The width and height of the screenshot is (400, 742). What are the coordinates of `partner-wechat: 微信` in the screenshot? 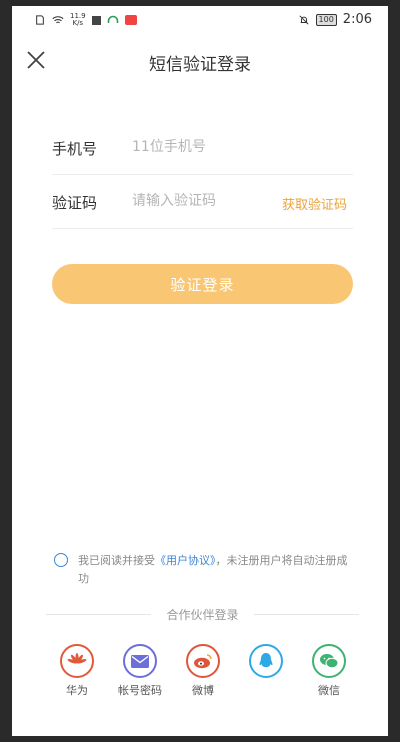 It's located at (329, 671).